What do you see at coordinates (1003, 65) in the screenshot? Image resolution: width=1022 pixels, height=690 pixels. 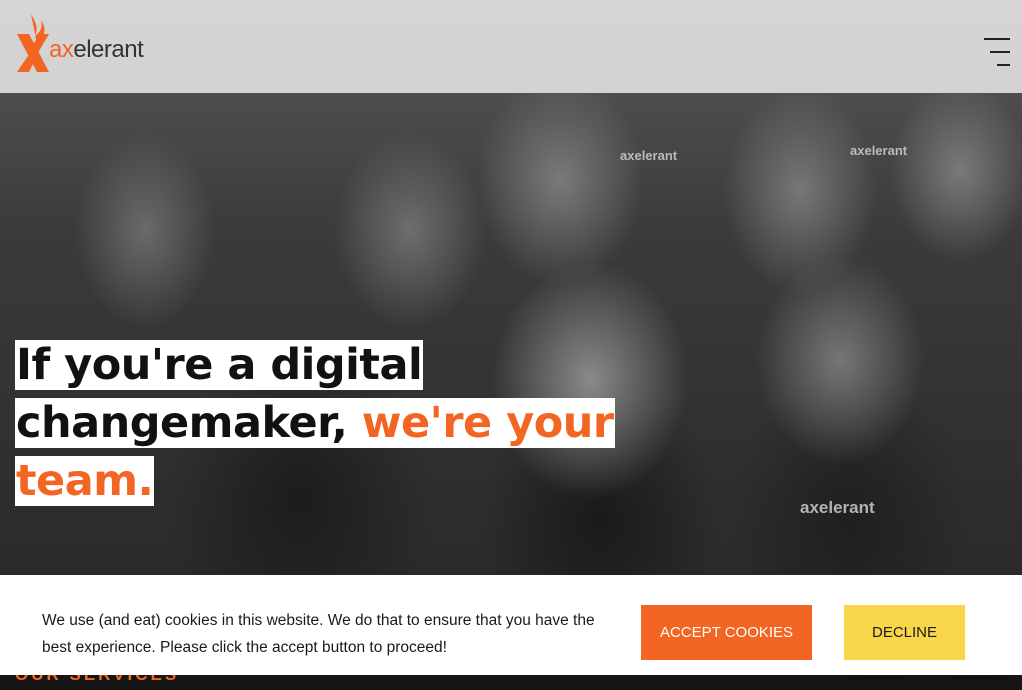 I see `hamburger-menu-icon-bottom` at bounding box center [1003, 65].